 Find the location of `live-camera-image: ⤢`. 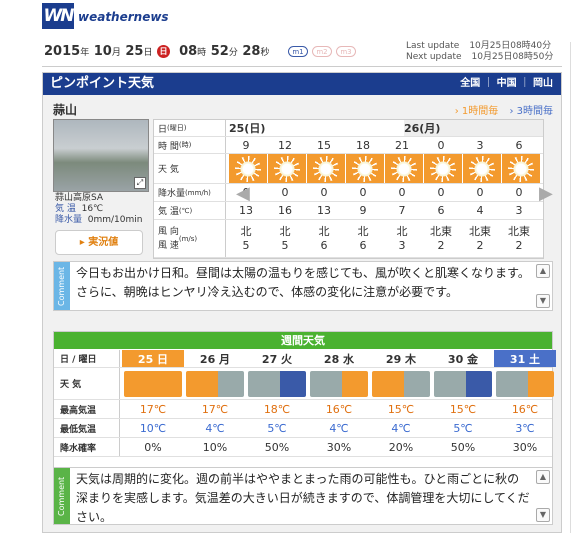

live-camera-image: ⤢ is located at coordinates (101, 155).